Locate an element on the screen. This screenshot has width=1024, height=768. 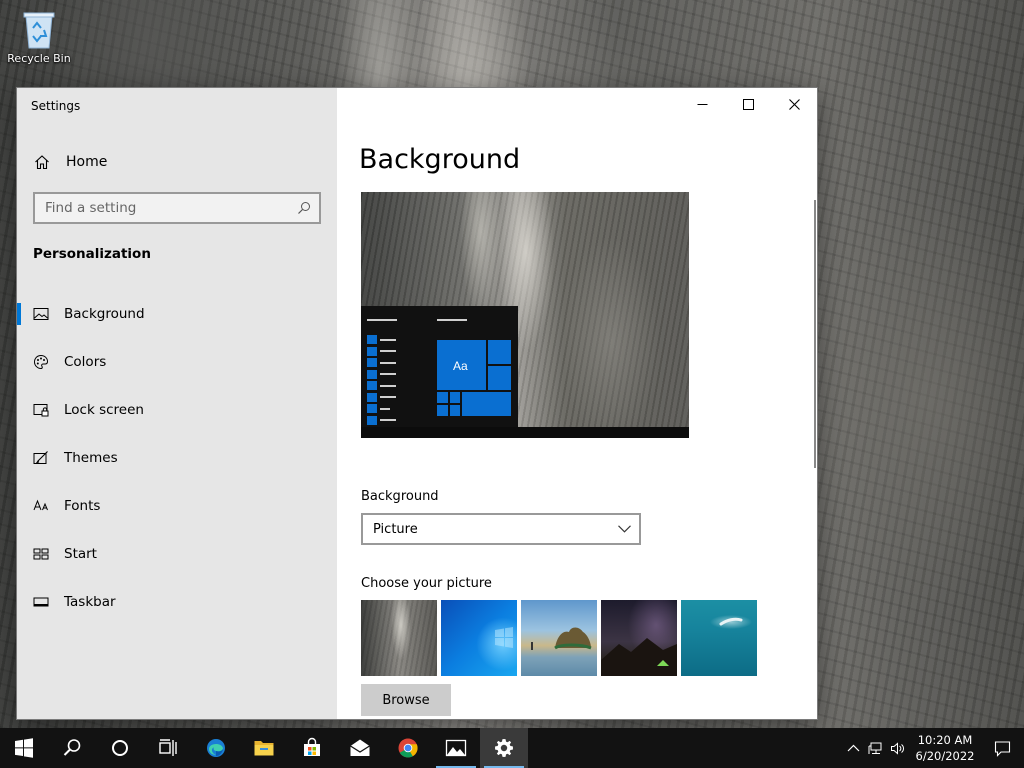
cortana-button is located at coordinates (120, 748).